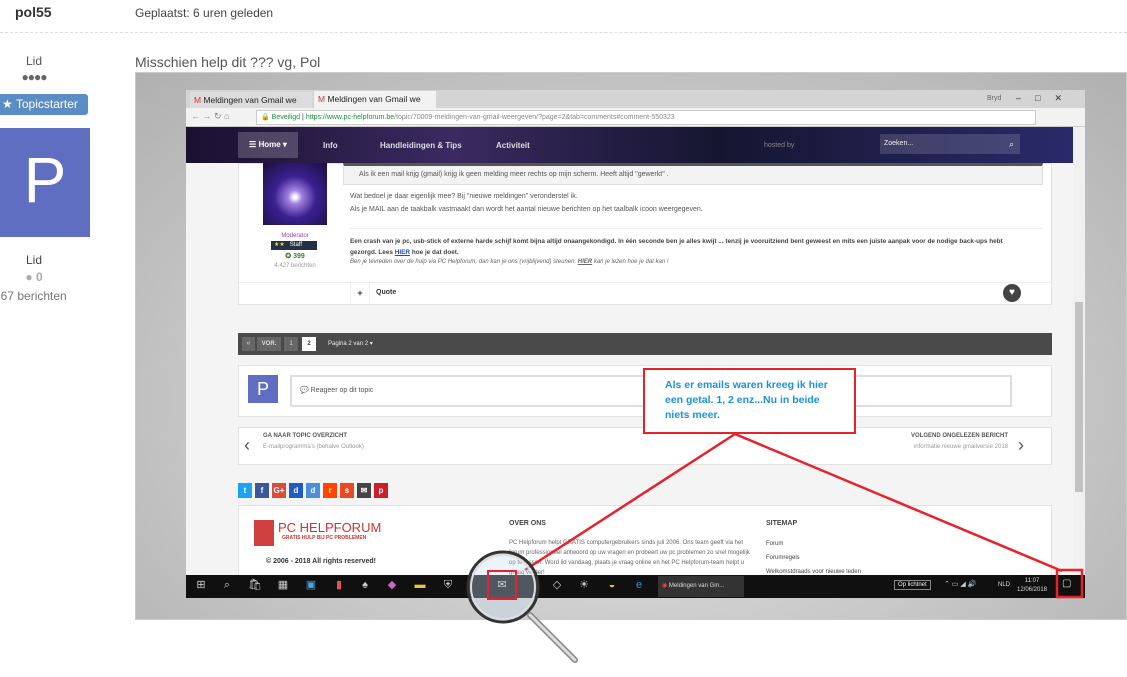 Image resolution: width=1127 pixels, height=677 pixels. What do you see at coordinates (630, 502) in the screenshot?
I see `annotation-line-left` at bounding box center [630, 502].